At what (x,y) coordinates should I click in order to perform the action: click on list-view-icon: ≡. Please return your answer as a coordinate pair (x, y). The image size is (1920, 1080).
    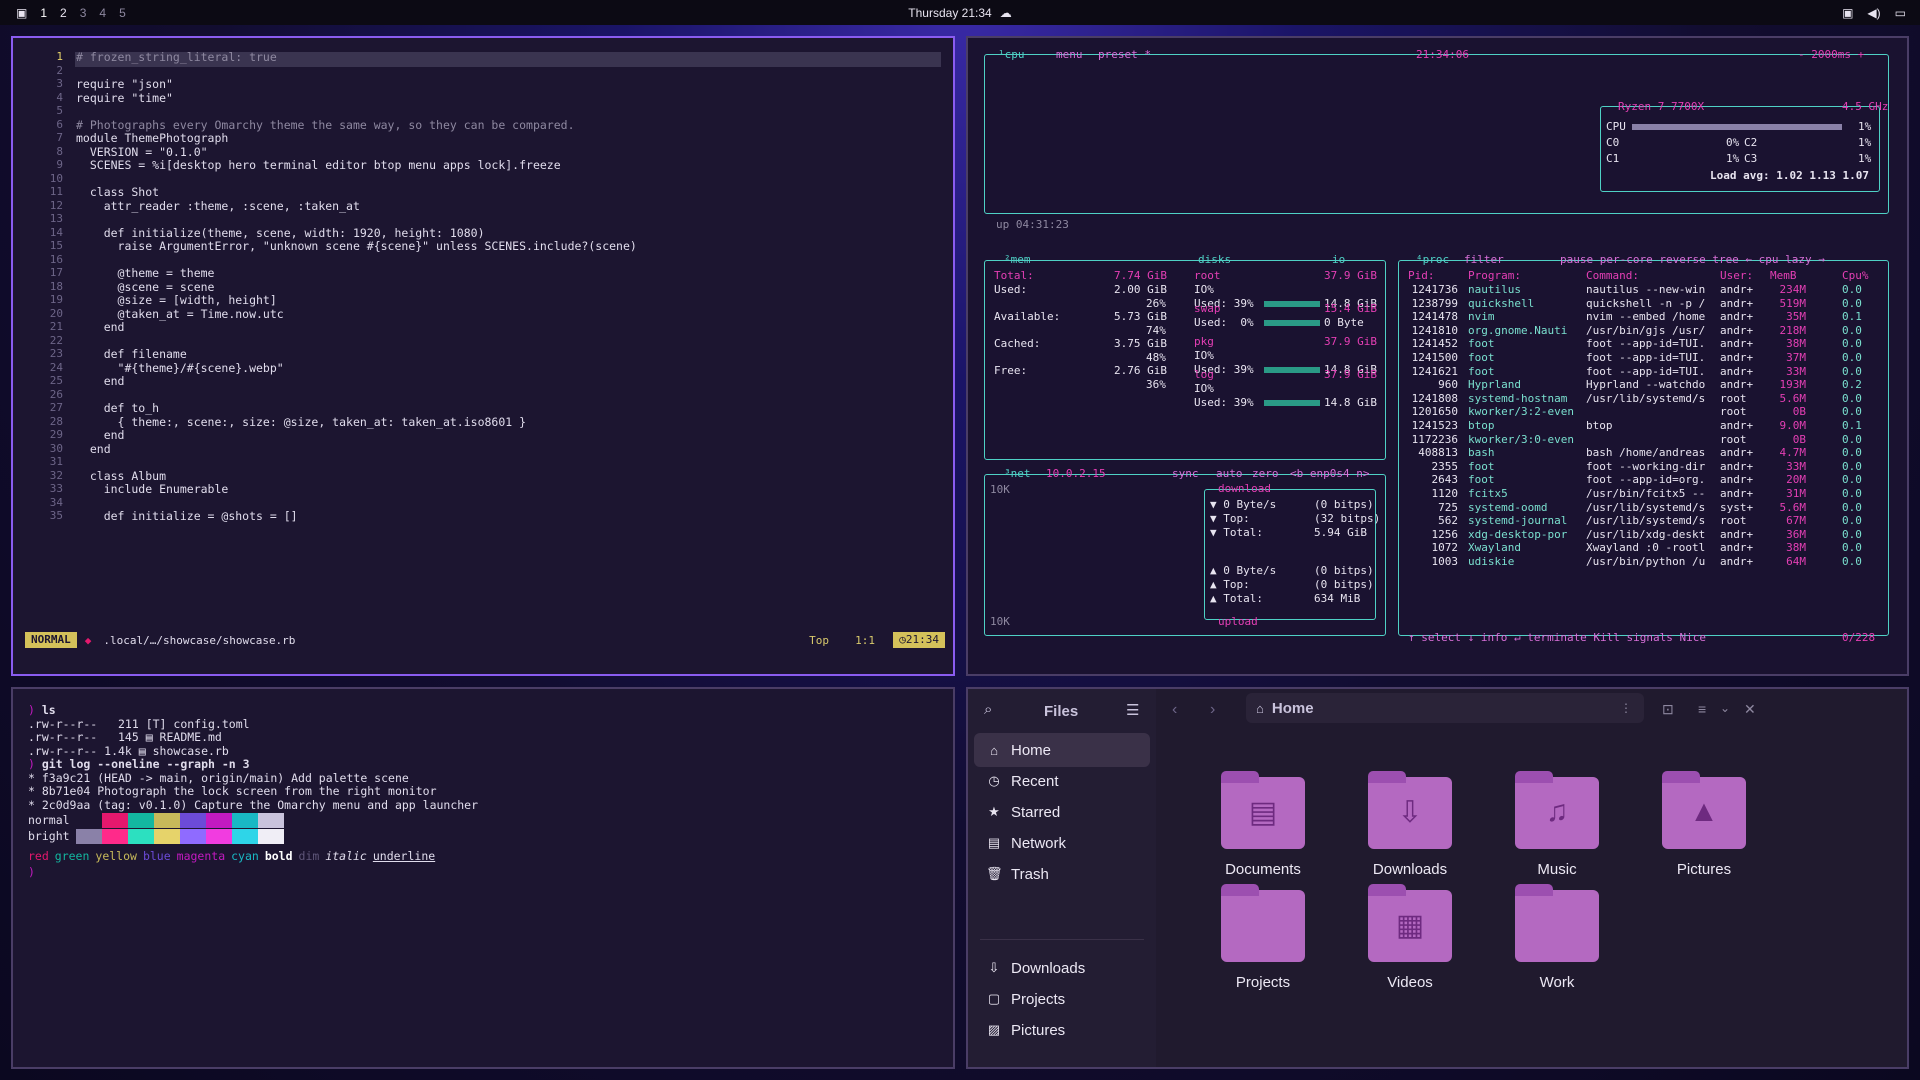
    Looking at the image, I should click on (1702, 709).